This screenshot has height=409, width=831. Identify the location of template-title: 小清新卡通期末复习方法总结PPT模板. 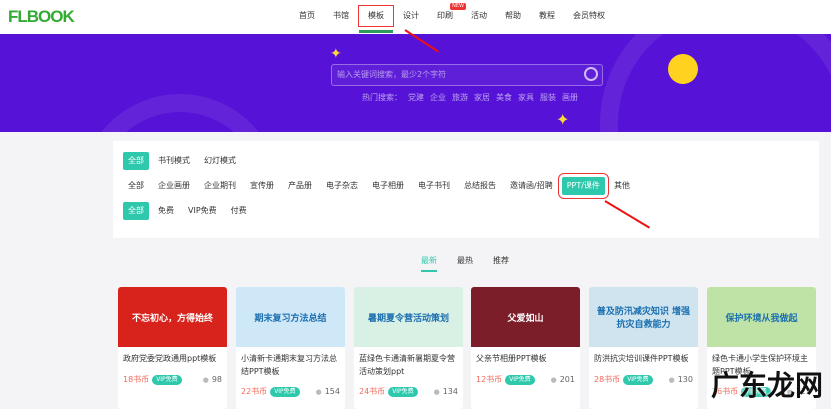
(290, 364).